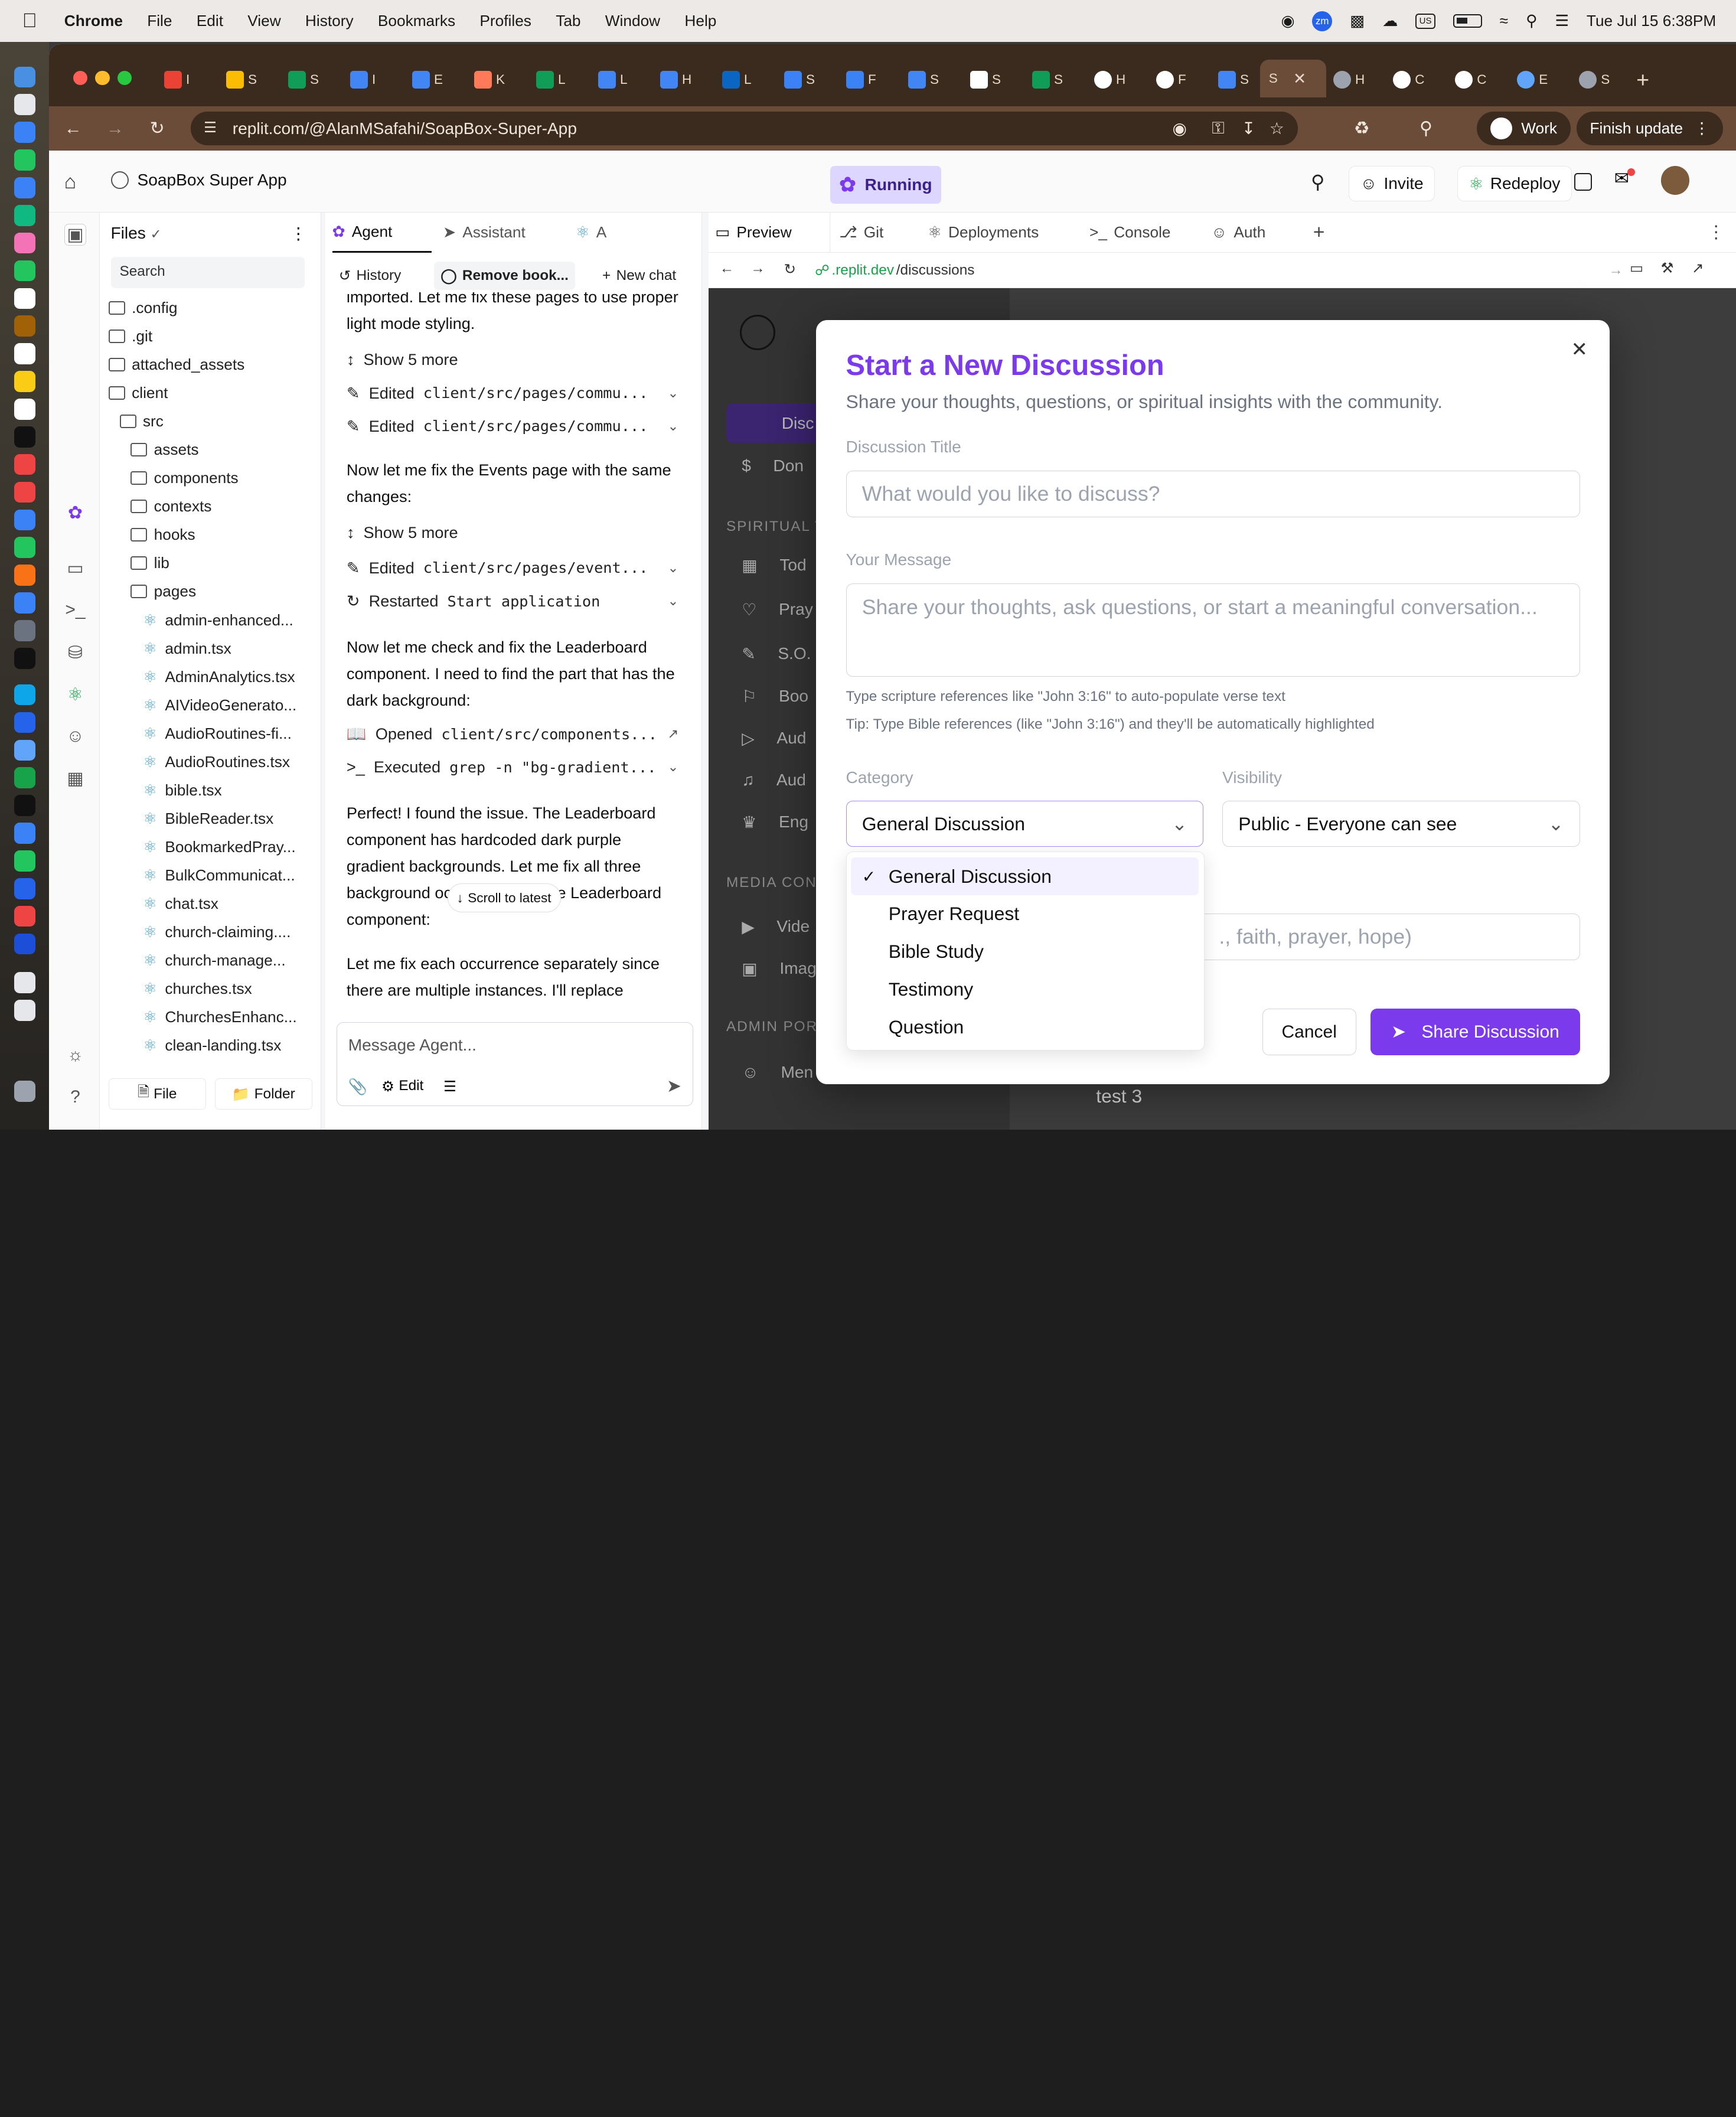  I want to click on option-testimony: Testimony, so click(1025, 990).